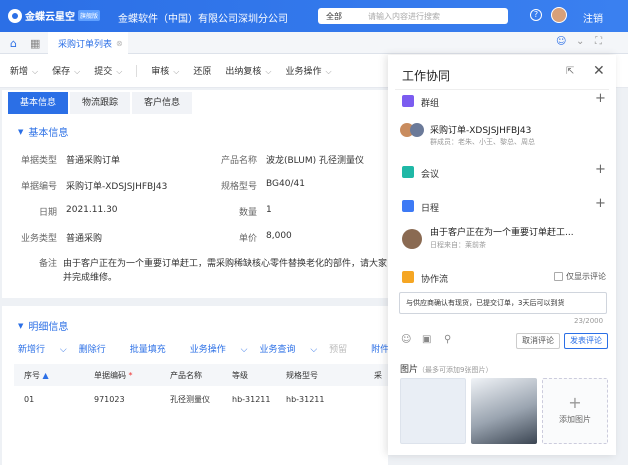  I want to click on close-tab-icon: ⊗, so click(119, 43).